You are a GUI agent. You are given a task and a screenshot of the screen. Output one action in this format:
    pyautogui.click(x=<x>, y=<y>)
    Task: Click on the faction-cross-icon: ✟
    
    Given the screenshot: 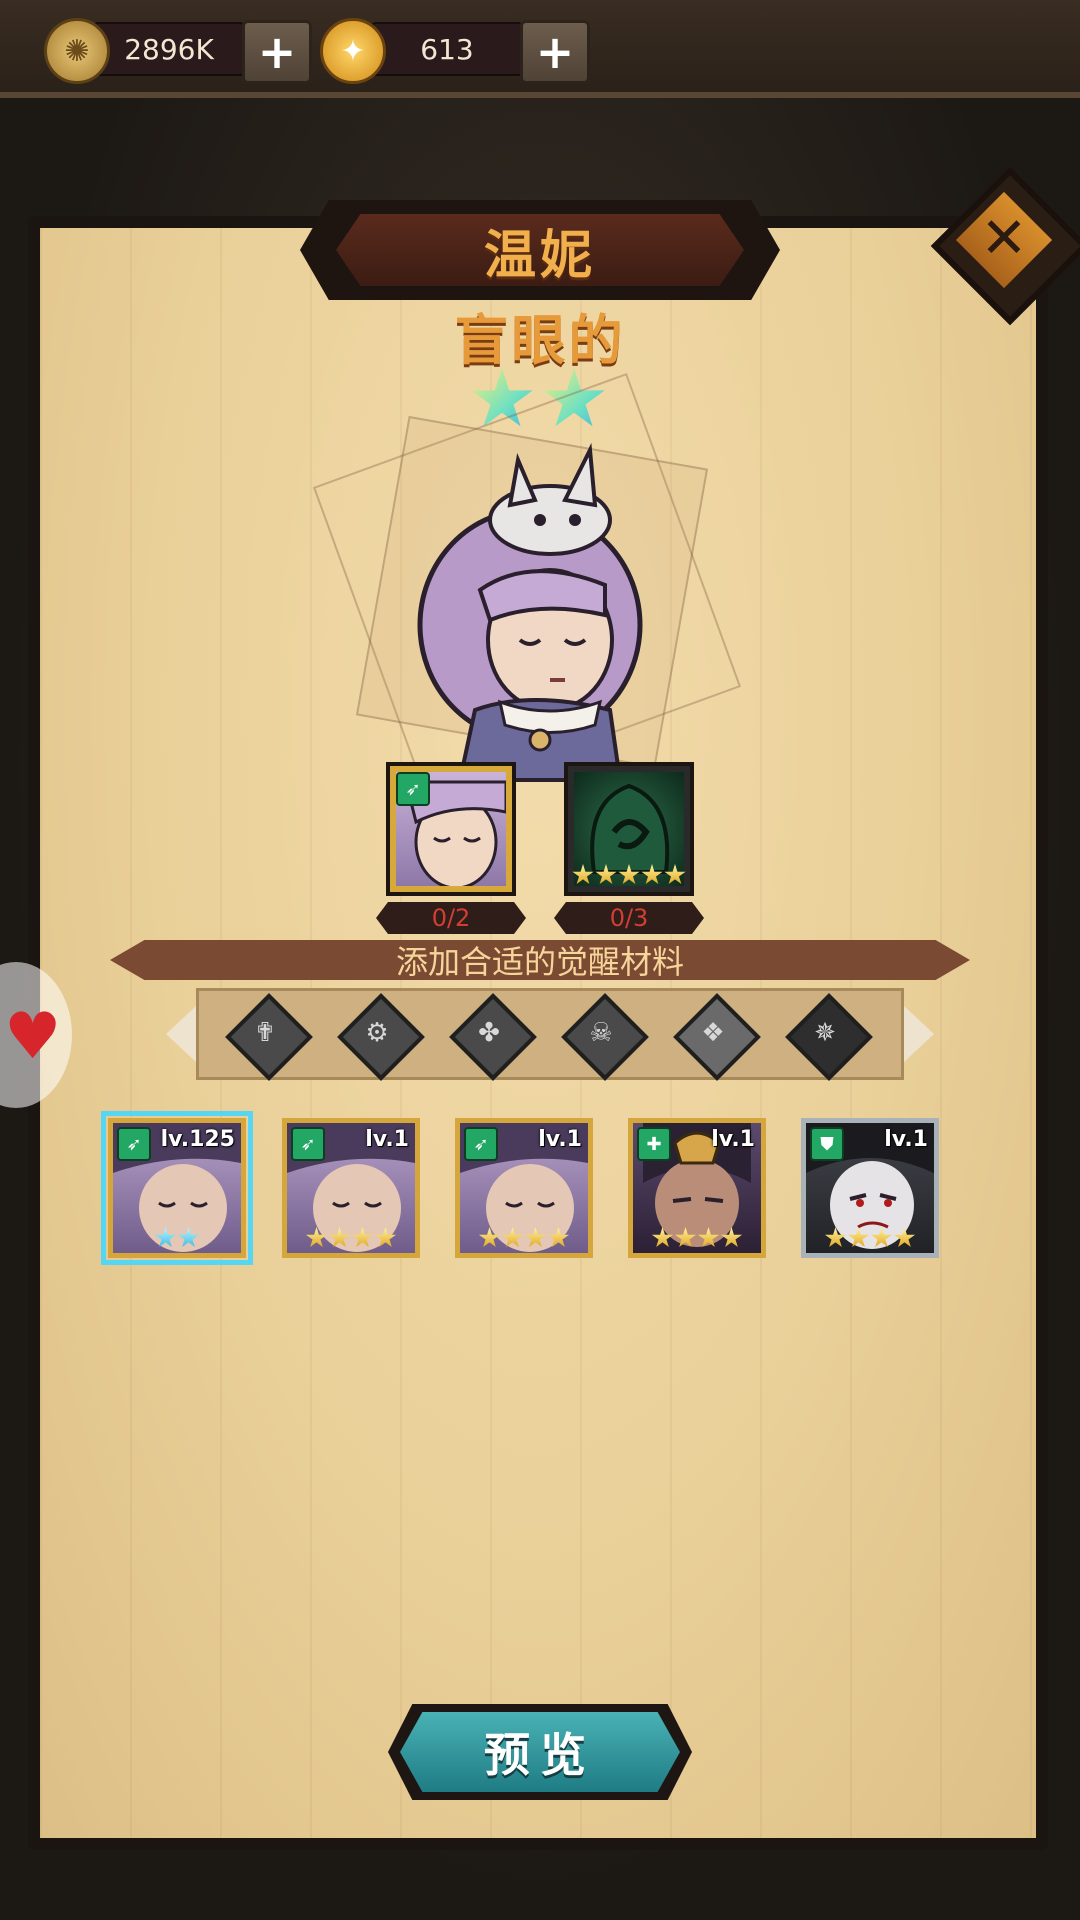 What is the action you would take?
    pyautogui.click(x=269, y=1037)
    